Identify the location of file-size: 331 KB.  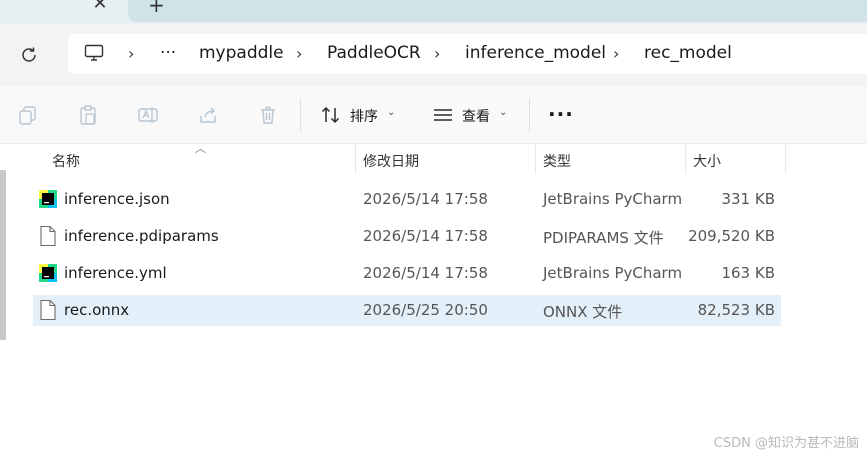
(748, 199).